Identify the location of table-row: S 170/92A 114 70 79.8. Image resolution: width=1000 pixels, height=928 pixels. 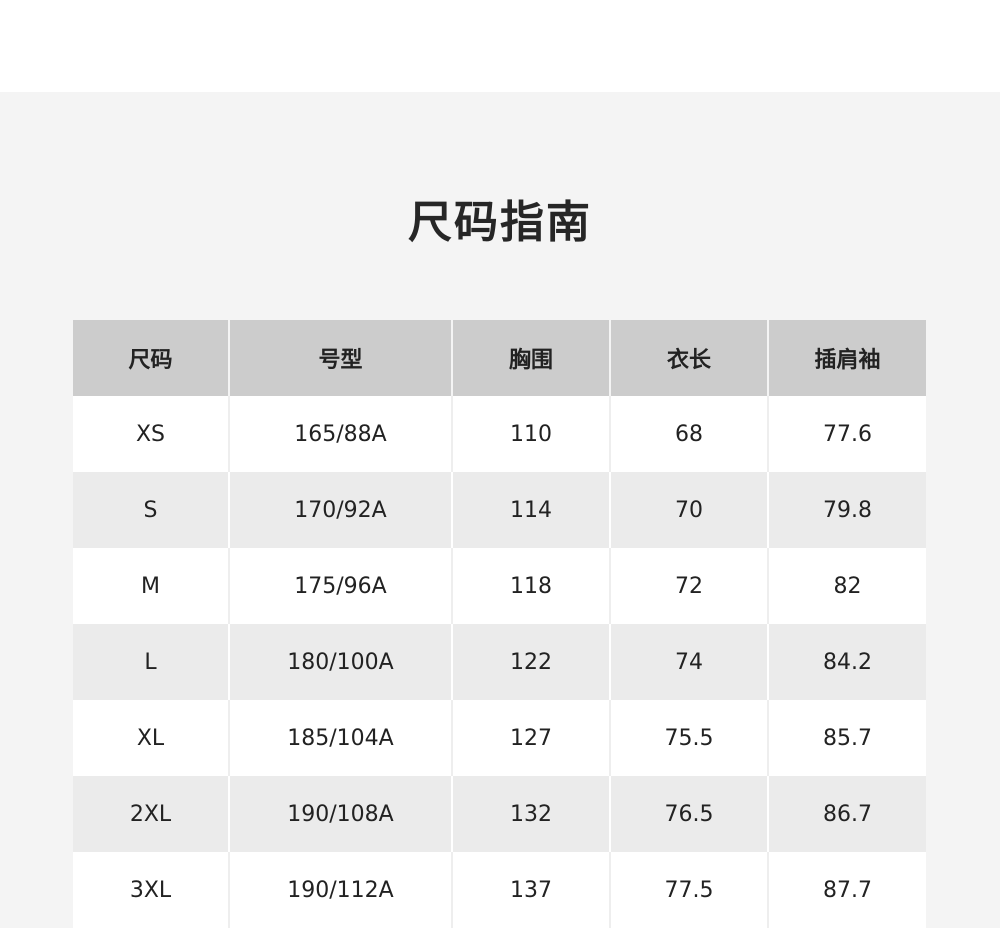
(499, 510).